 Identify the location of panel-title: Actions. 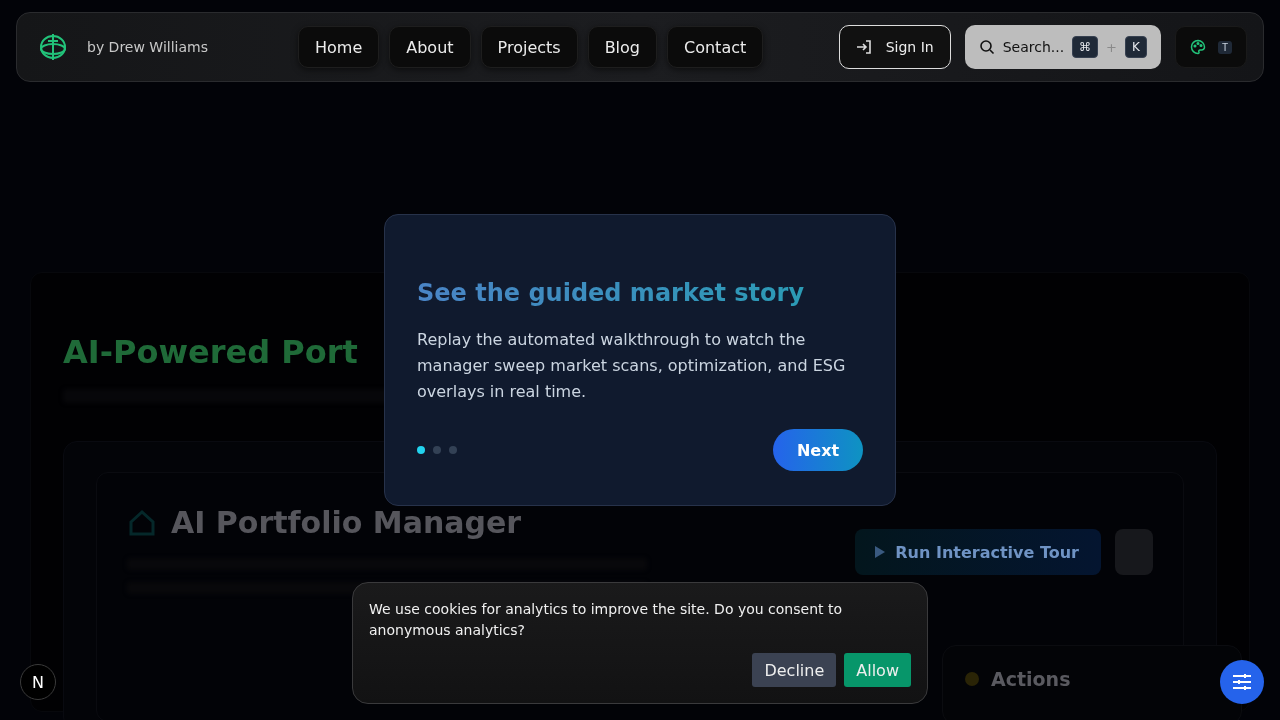
(1031, 679).